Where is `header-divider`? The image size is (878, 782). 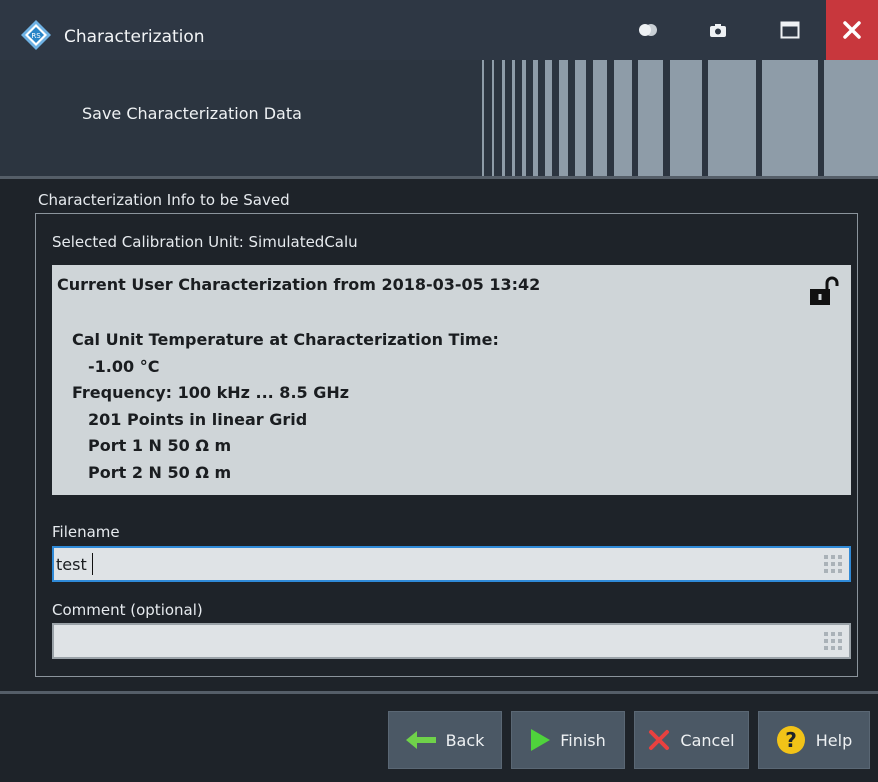 header-divider is located at coordinates (439, 177).